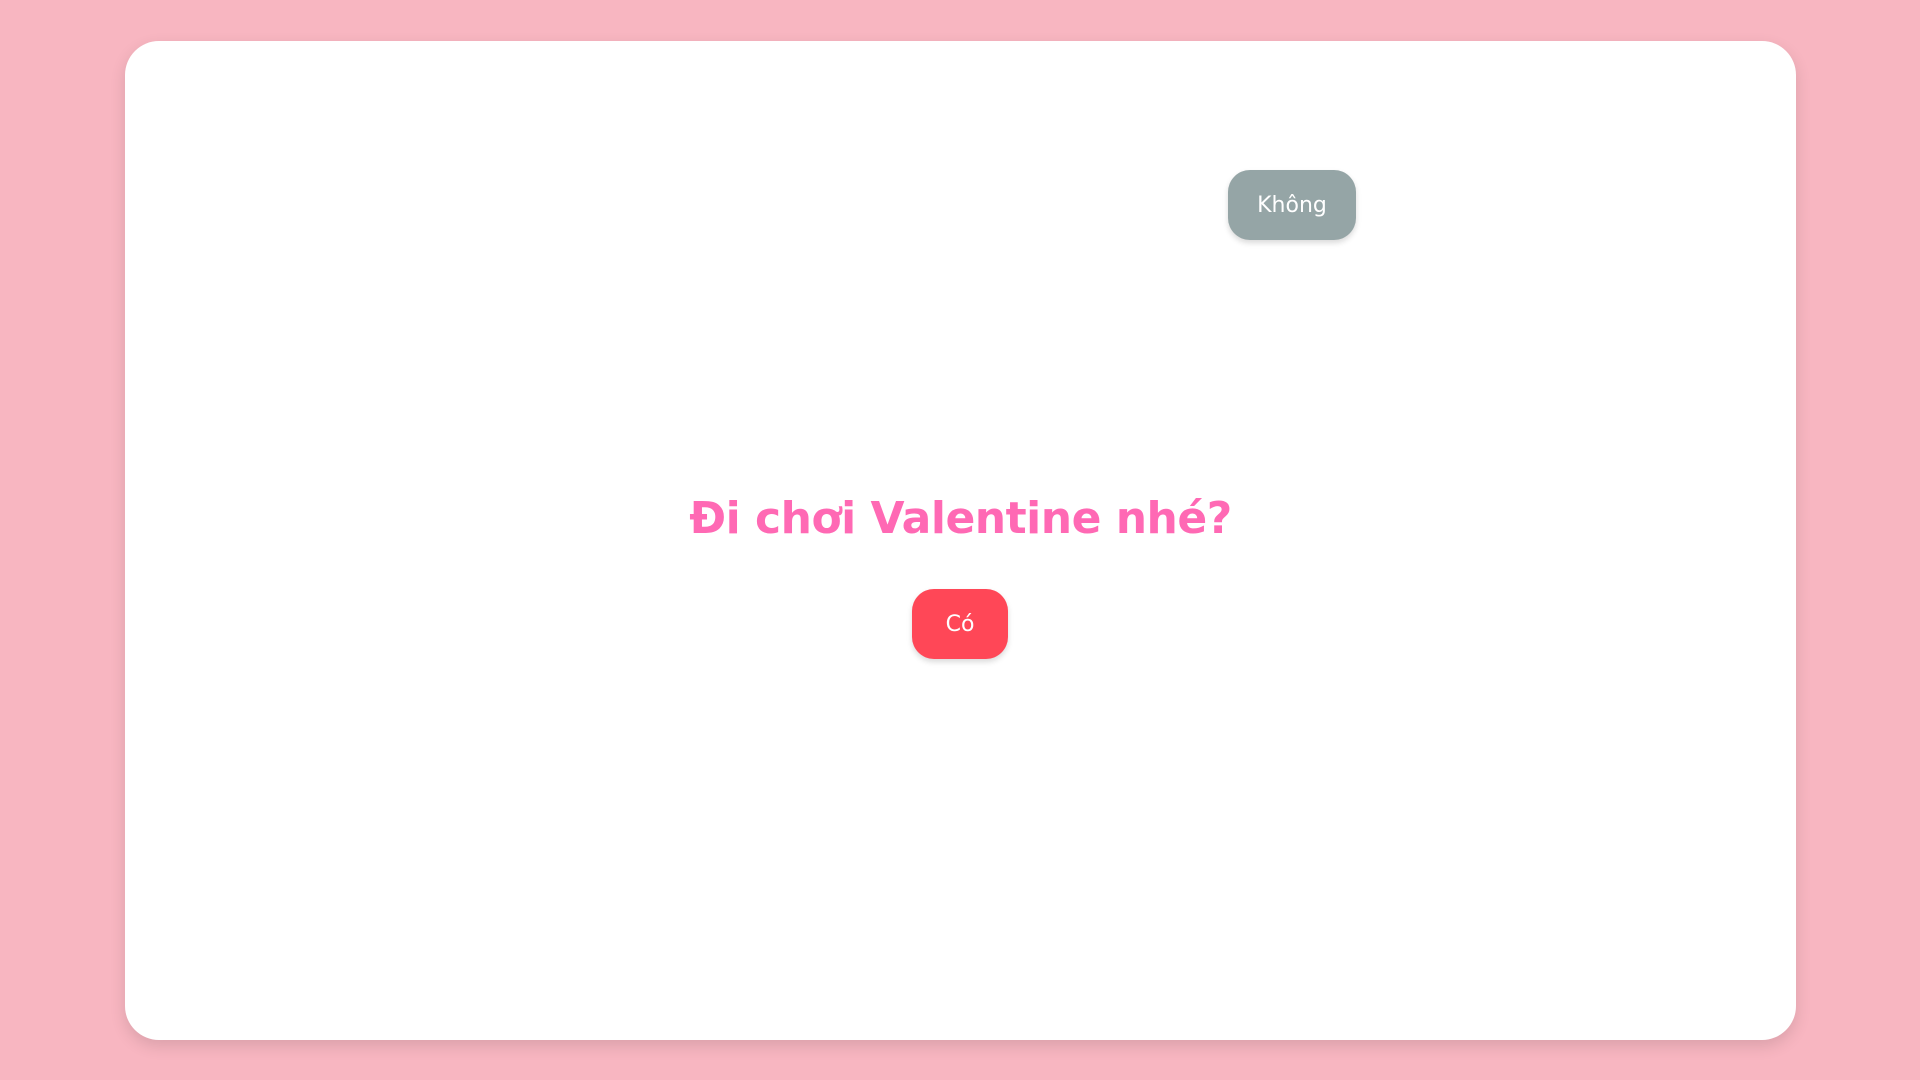  What do you see at coordinates (1292, 205) in the screenshot?
I see `no-button: Không` at bounding box center [1292, 205].